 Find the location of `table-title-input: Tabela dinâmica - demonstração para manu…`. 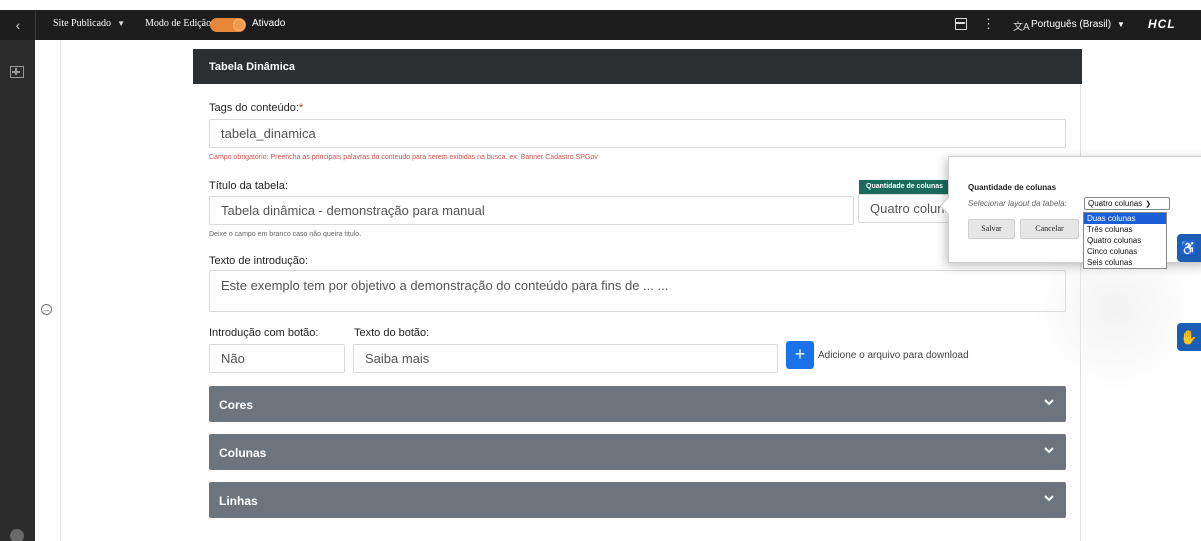

table-title-input: Tabela dinâmica - demonstração para manu… is located at coordinates (531, 210).